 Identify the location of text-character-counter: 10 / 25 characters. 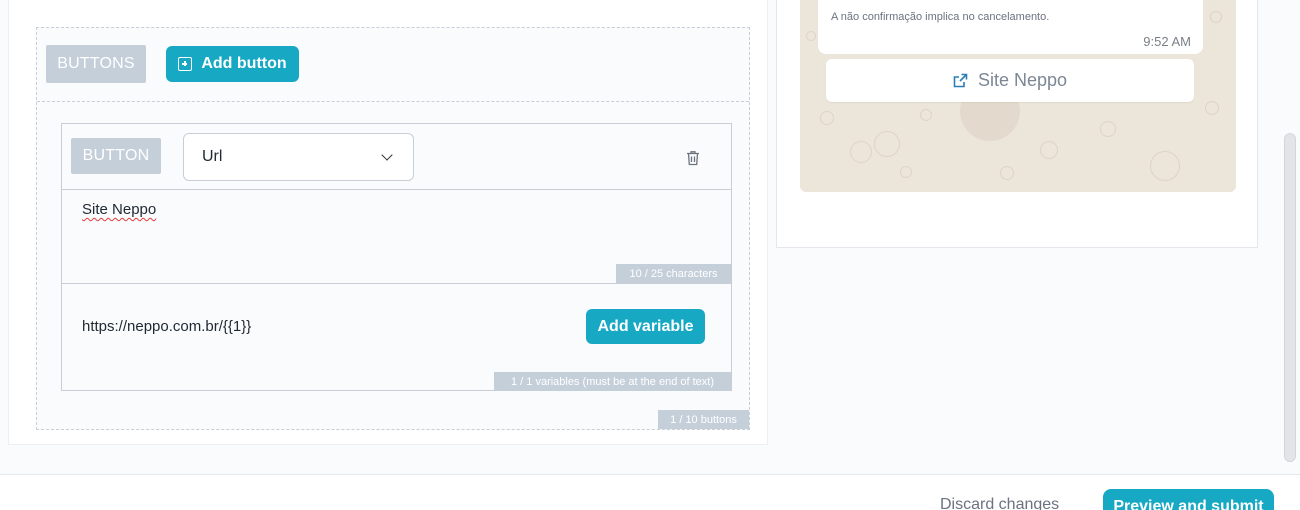
(673, 273).